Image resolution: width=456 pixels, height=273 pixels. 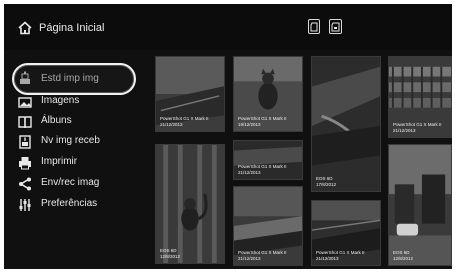 I want to click on share-icon, so click(x=25, y=184).